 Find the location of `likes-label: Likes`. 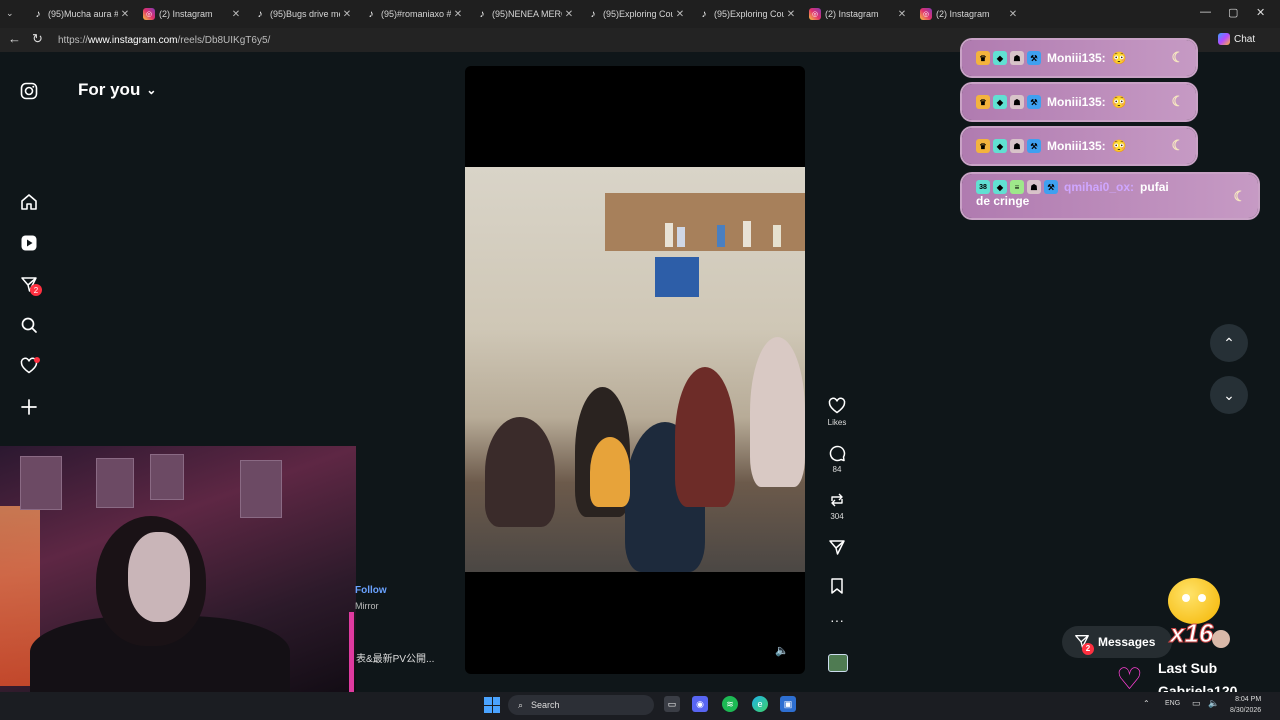

likes-label: Likes is located at coordinates (837, 422).